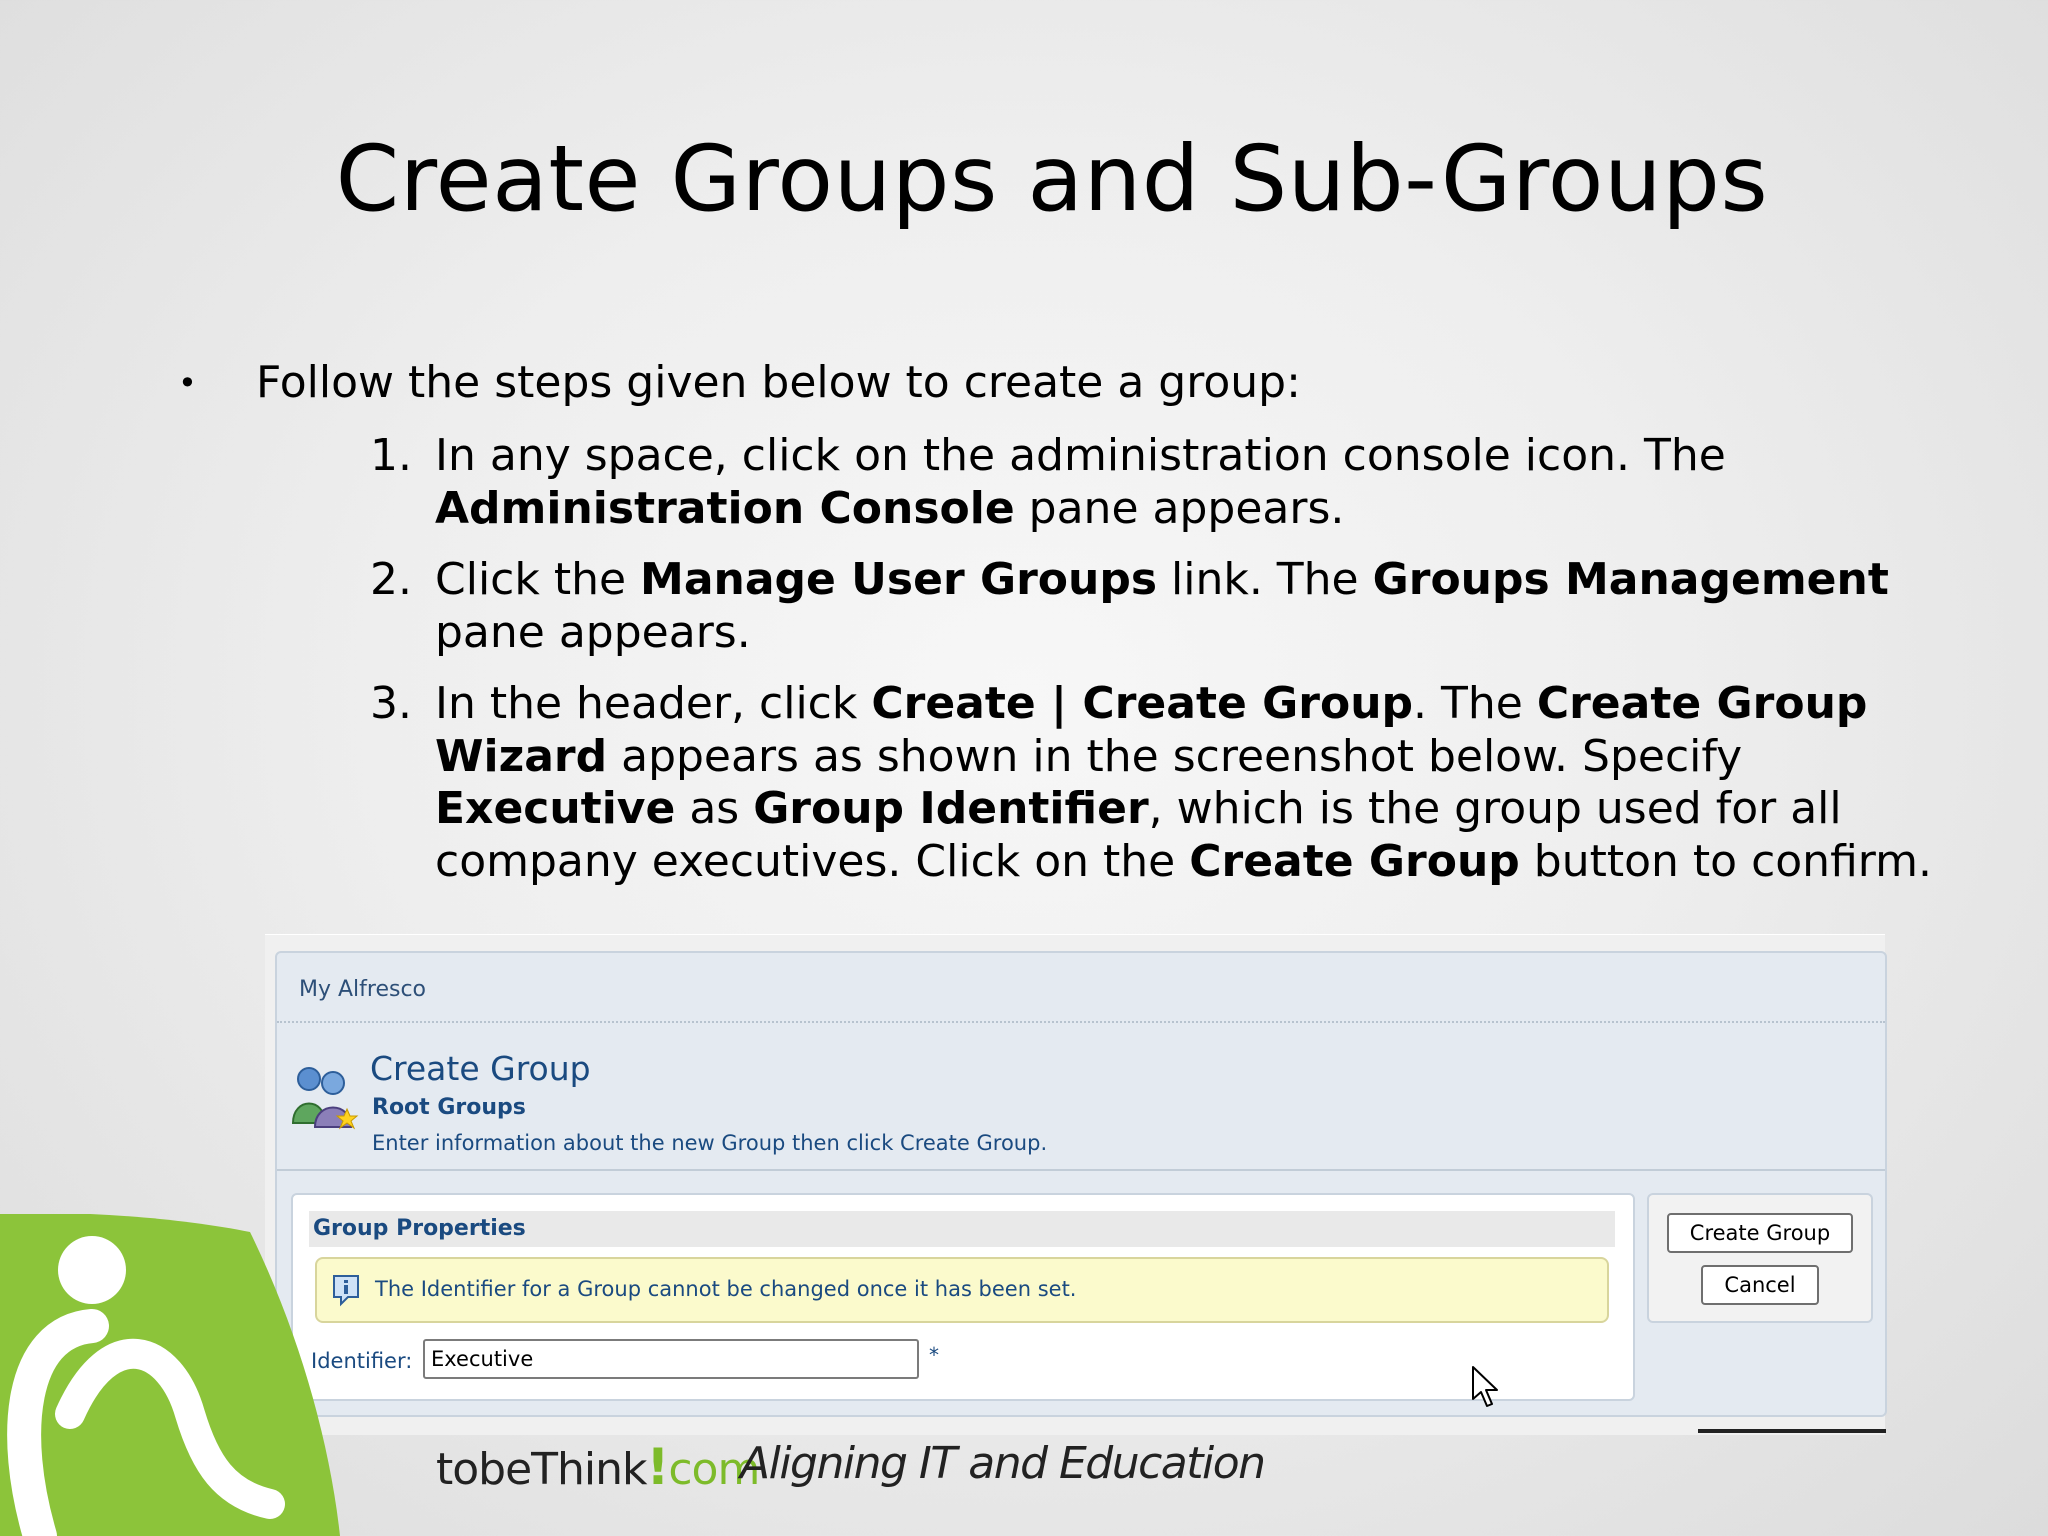  I want to click on step-number: 2., so click(391, 579).